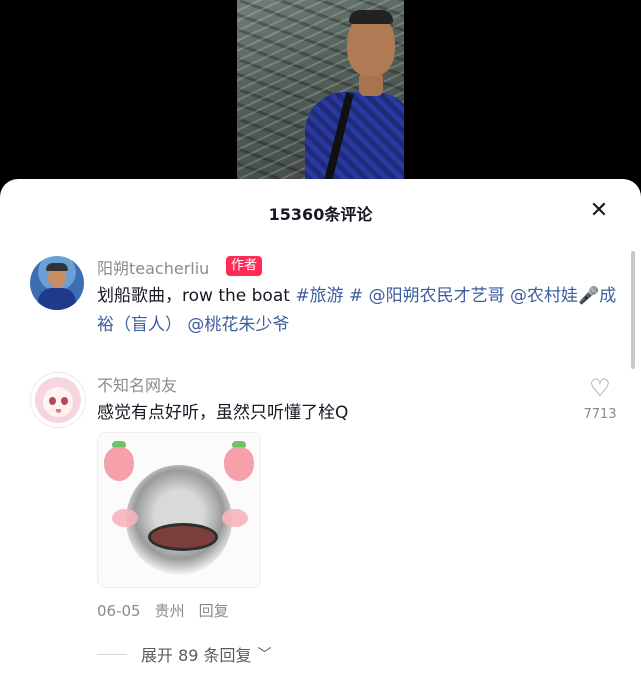 The width and height of the screenshot is (641, 675). What do you see at coordinates (153, 267) in the screenshot?
I see `comment-username: 阳朔teacherliu` at bounding box center [153, 267].